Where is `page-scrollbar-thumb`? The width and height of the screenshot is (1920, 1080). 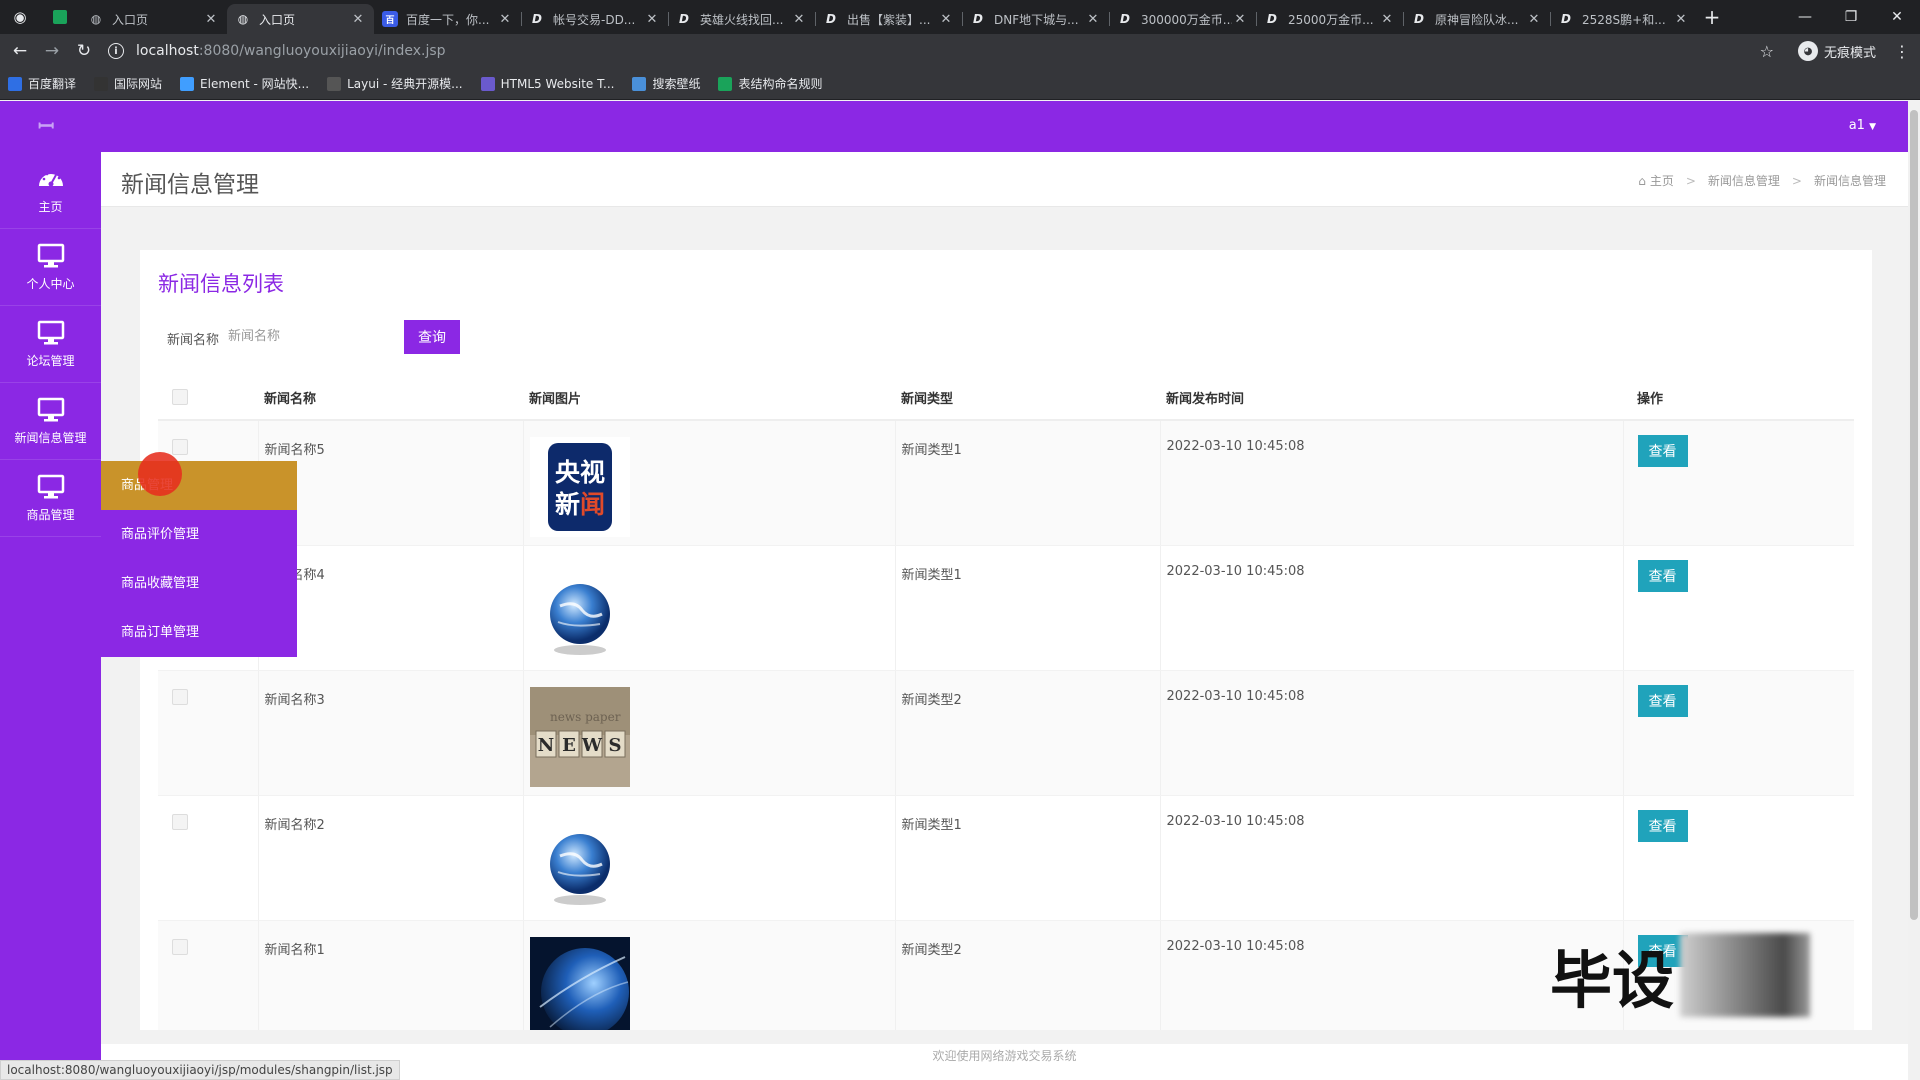
page-scrollbar-thumb is located at coordinates (1914, 515).